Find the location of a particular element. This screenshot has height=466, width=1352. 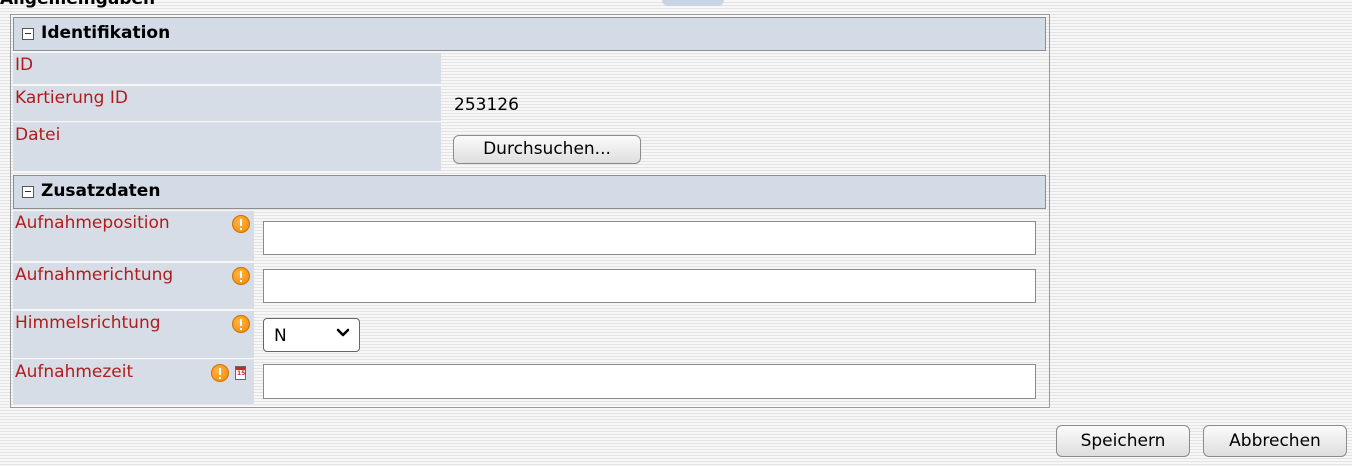

field-label-aufnahmeposition: Aufnahmeposition is located at coordinates (92, 223).